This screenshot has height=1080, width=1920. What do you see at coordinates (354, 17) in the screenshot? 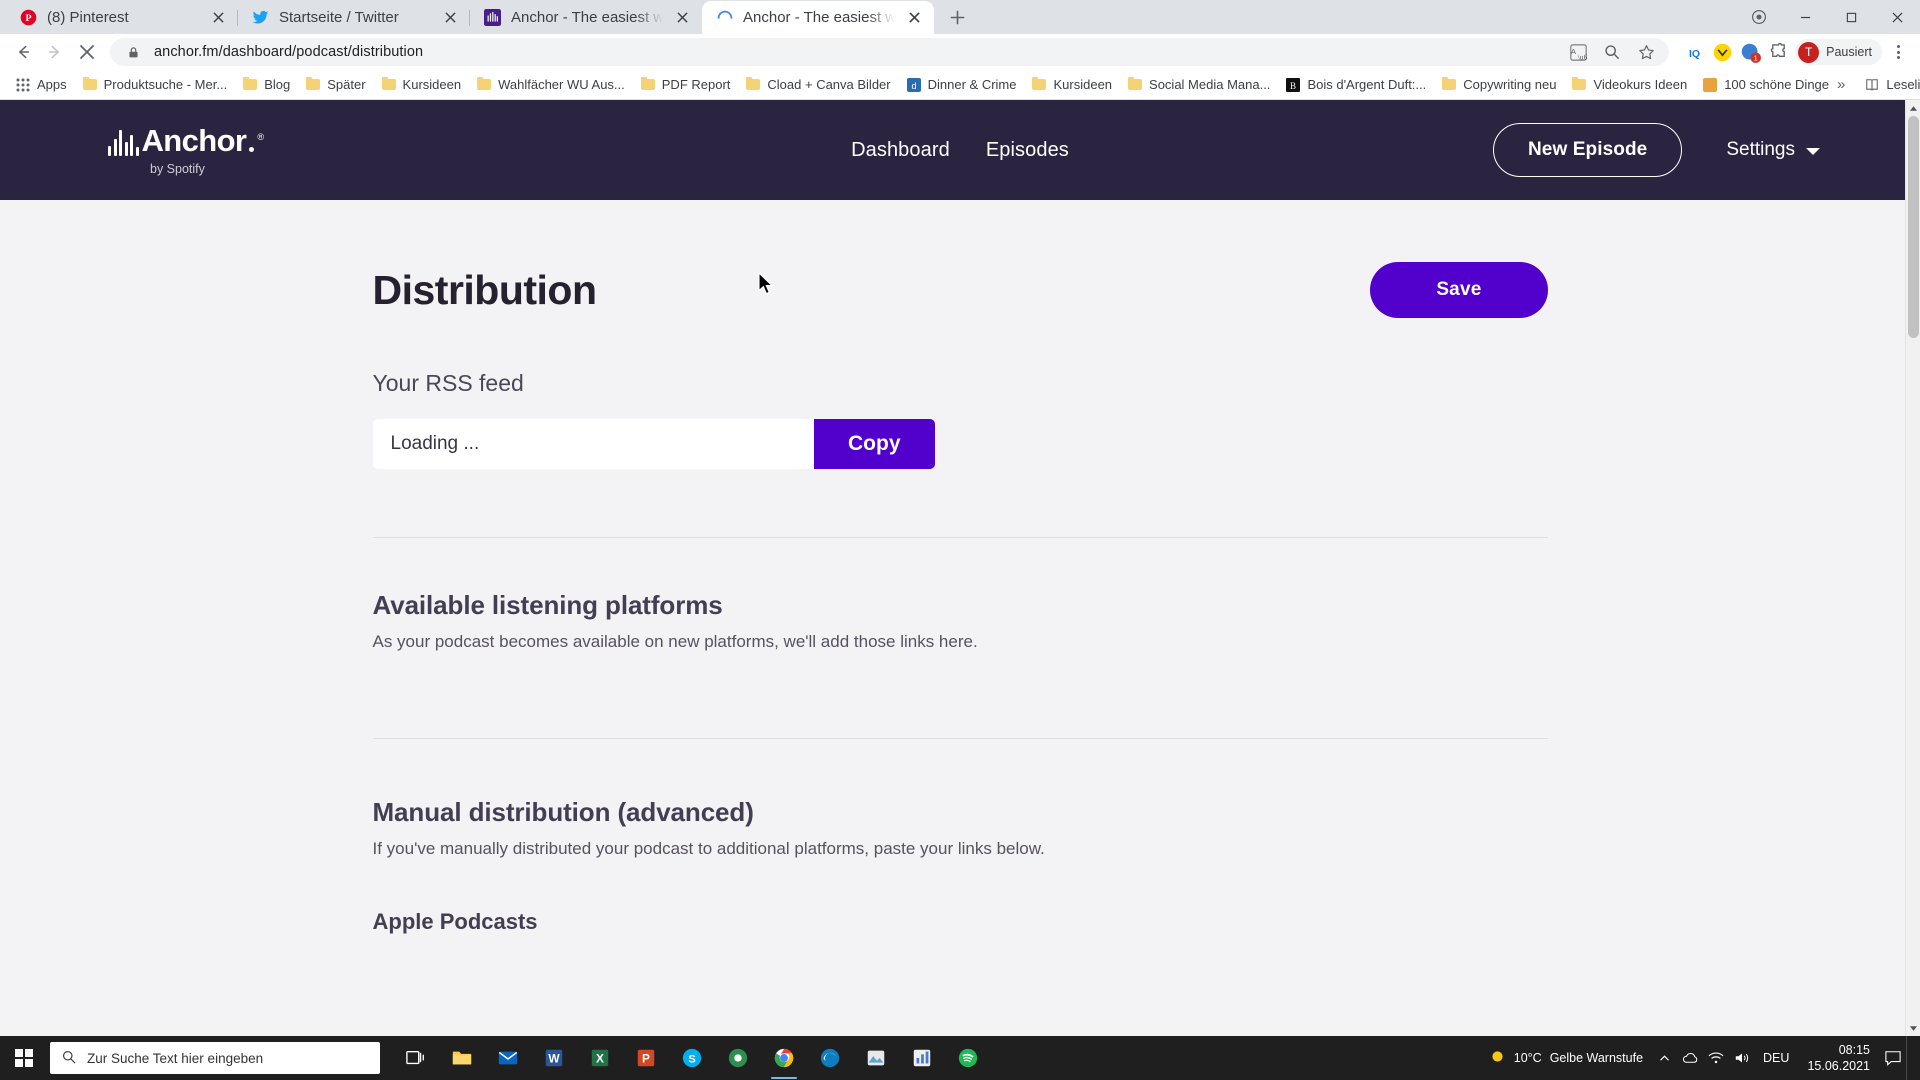
I see `browser-tab: Startseite / Twitter` at bounding box center [354, 17].